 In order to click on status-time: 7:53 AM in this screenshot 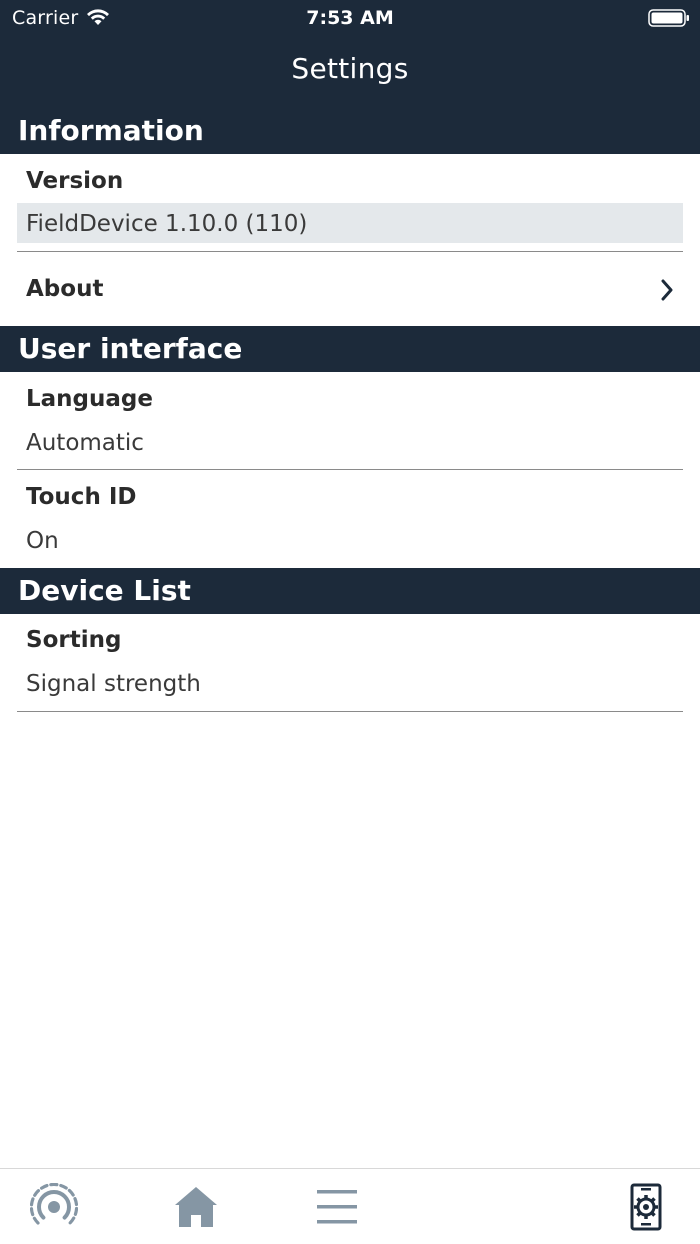, I will do `click(350, 18)`.